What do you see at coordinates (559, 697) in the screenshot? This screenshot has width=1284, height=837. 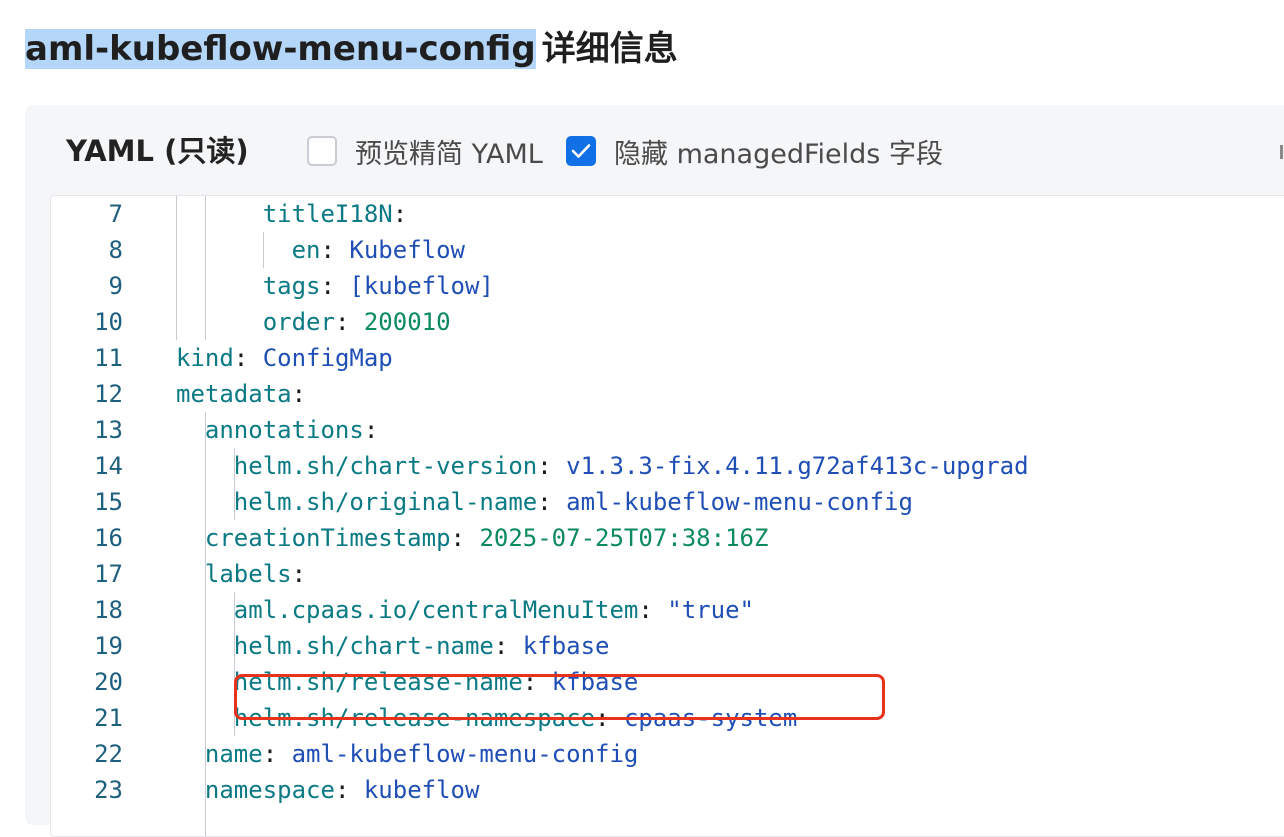 I see `highlight-annotation-box` at bounding box center [559, 697].